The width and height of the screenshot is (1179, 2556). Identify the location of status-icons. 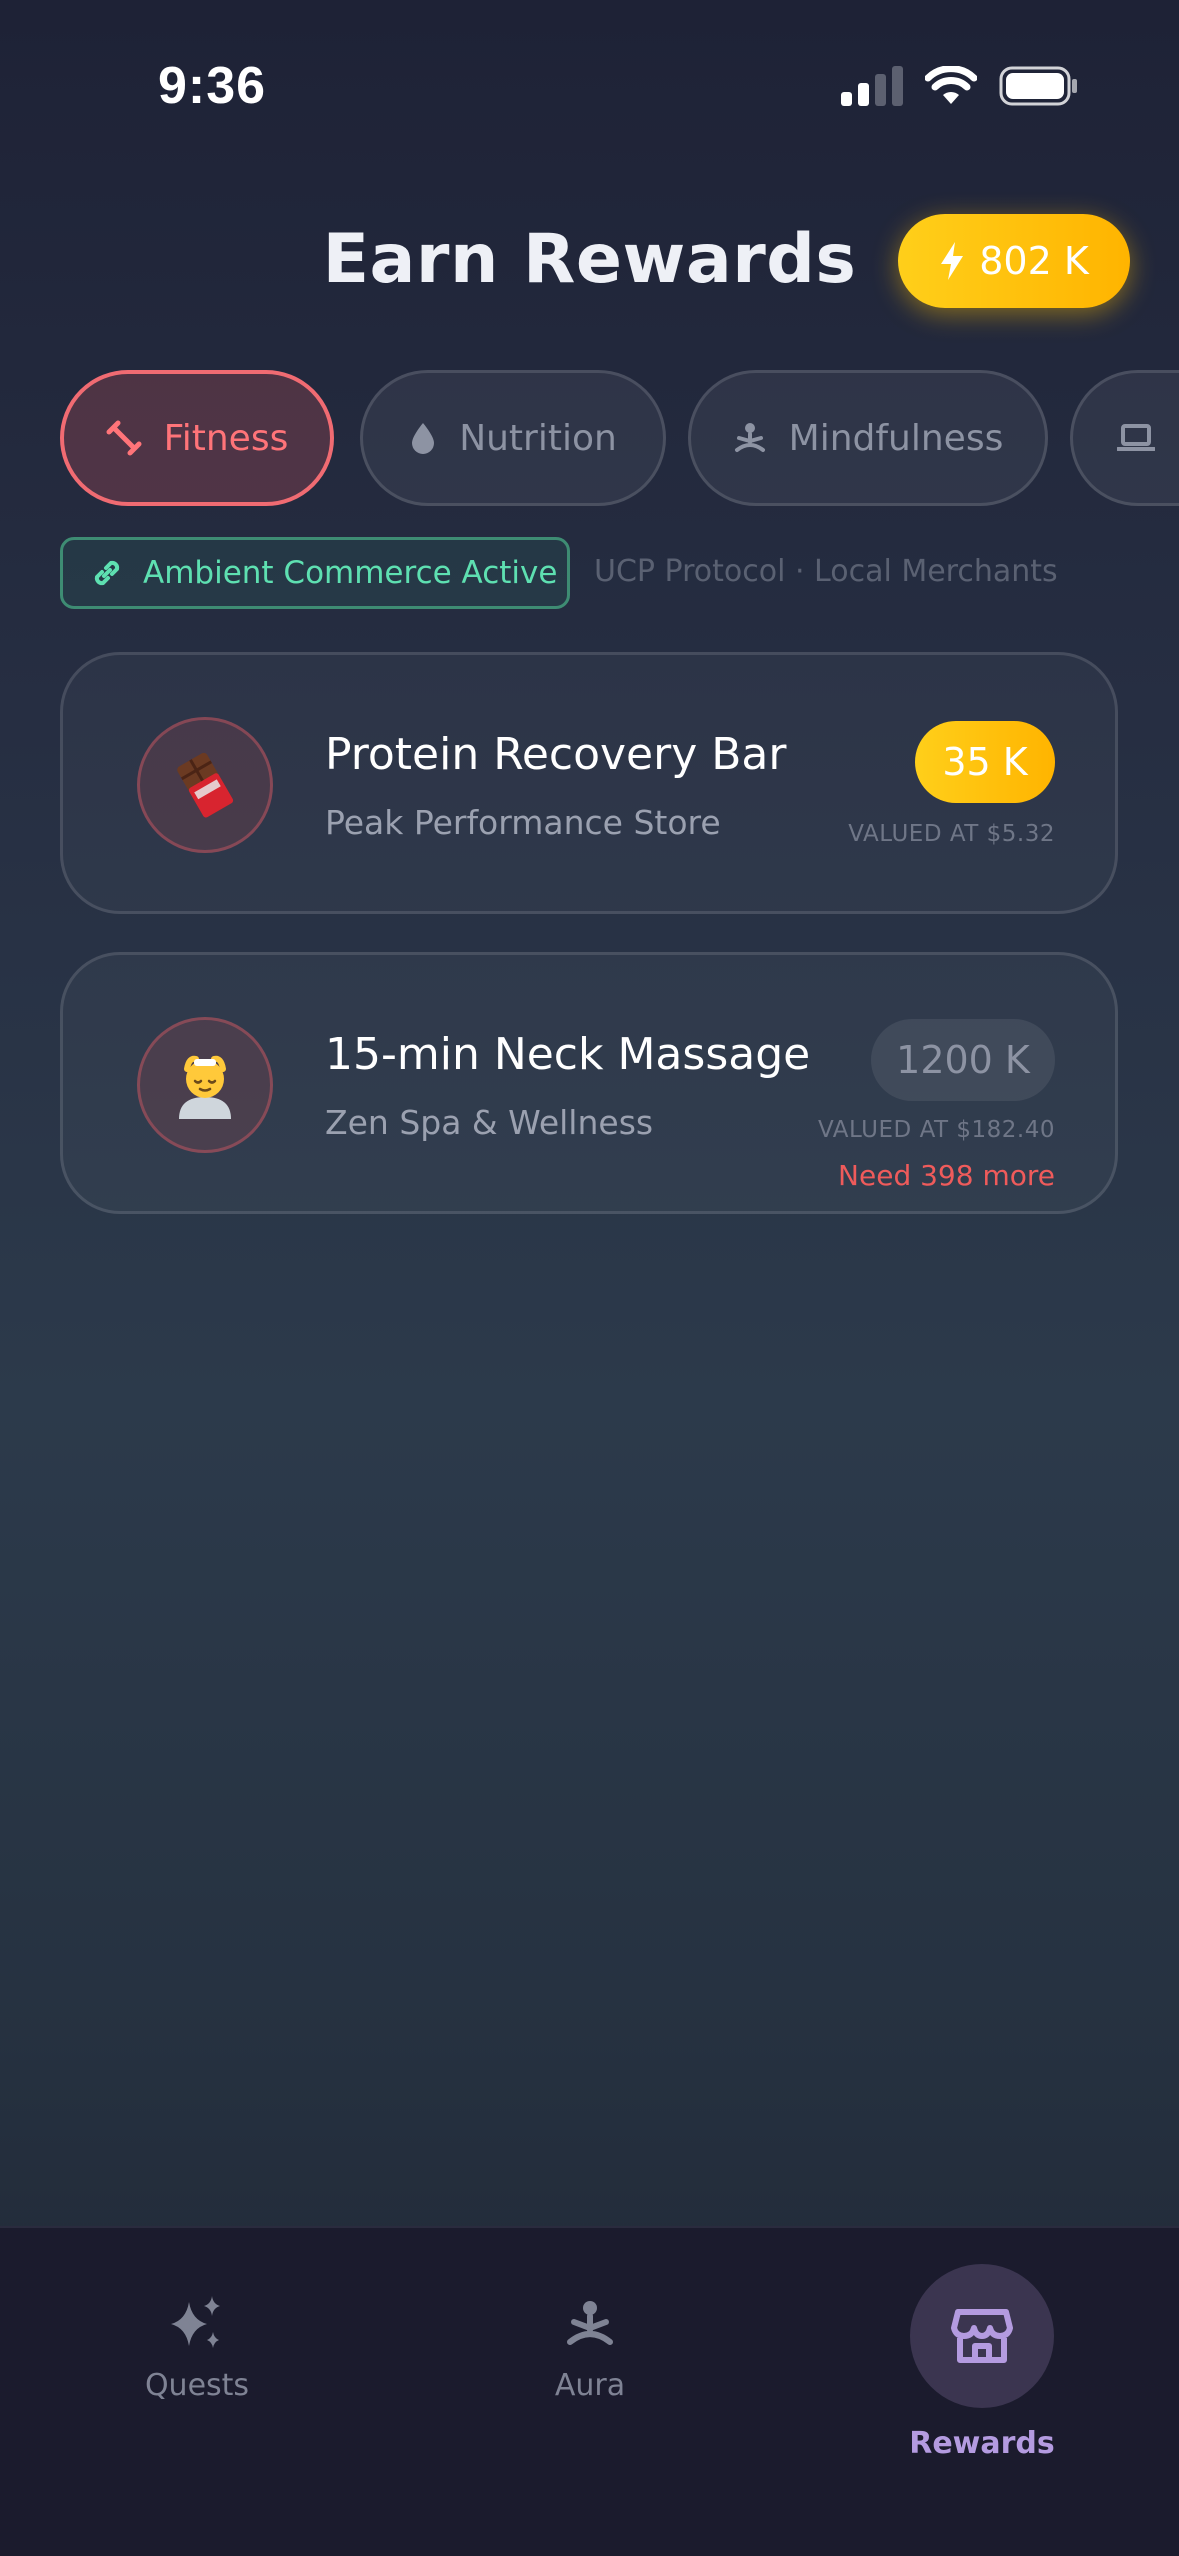
(960, 86).